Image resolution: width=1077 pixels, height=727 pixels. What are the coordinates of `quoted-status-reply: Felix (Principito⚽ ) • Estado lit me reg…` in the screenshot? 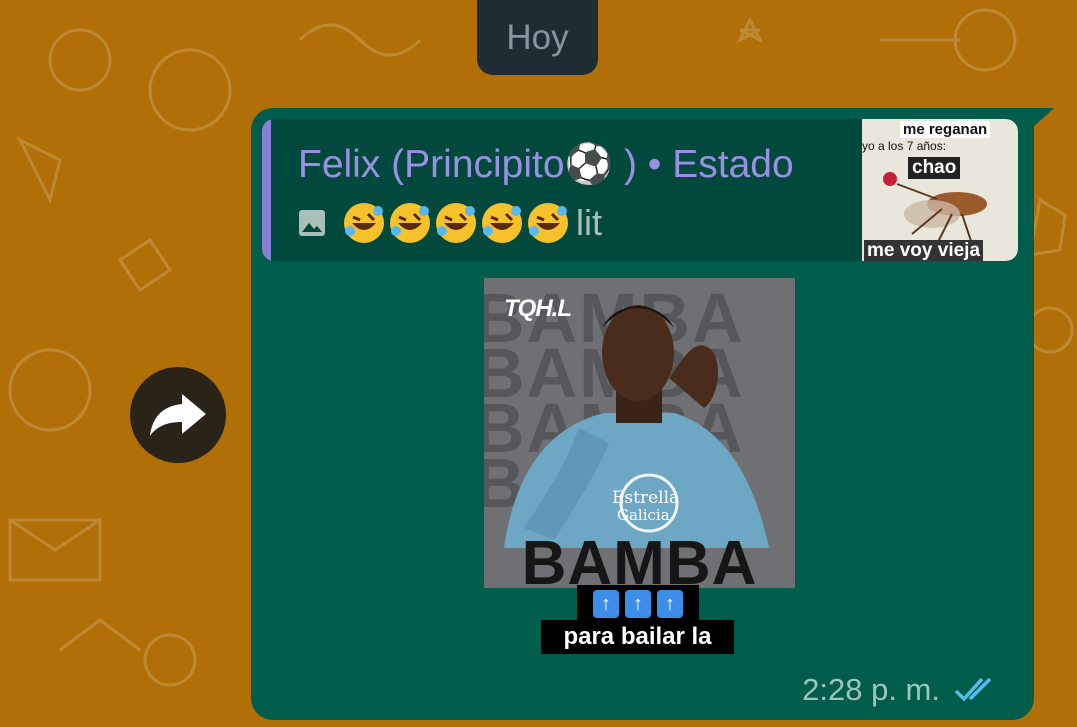 It's located at (640, 190).